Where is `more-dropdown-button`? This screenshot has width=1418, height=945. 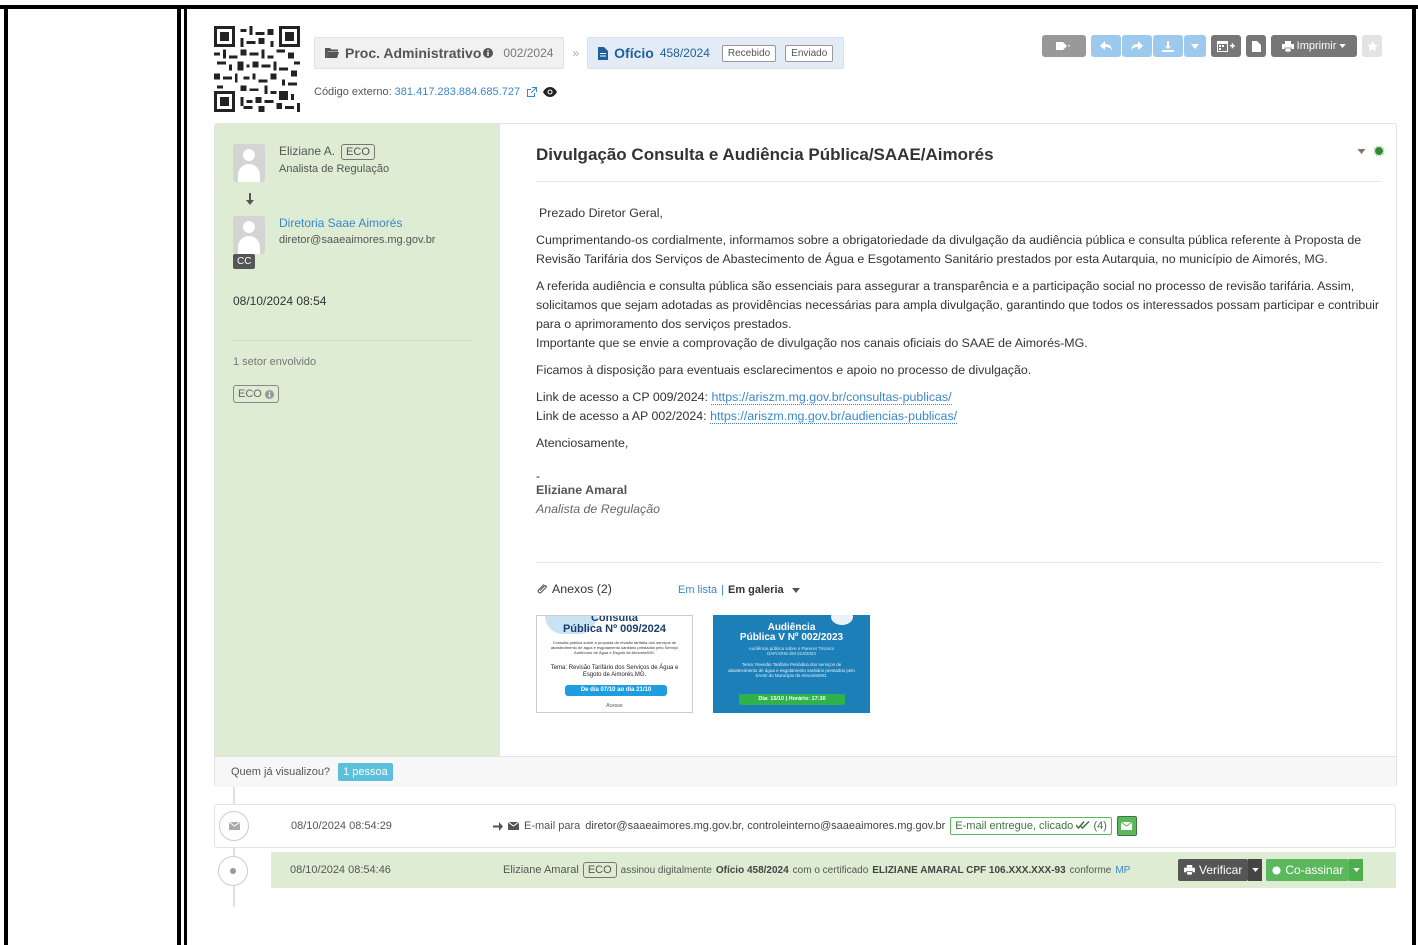
more-dropdown-button is located at coordinates (1195, 46).